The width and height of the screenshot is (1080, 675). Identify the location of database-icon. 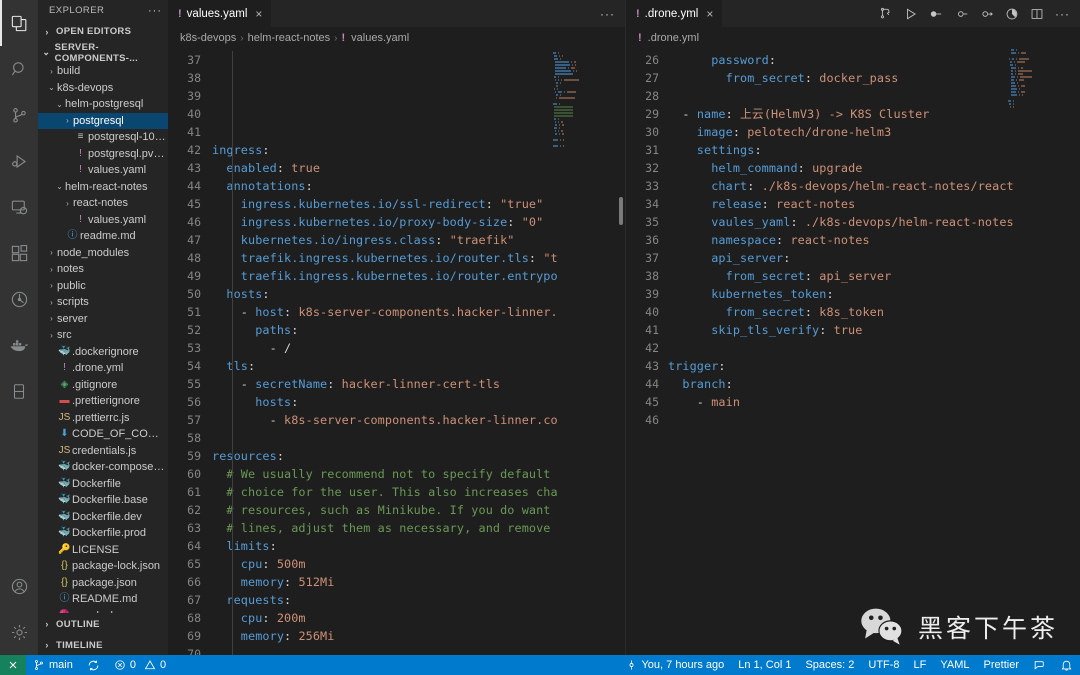
(19, 391).